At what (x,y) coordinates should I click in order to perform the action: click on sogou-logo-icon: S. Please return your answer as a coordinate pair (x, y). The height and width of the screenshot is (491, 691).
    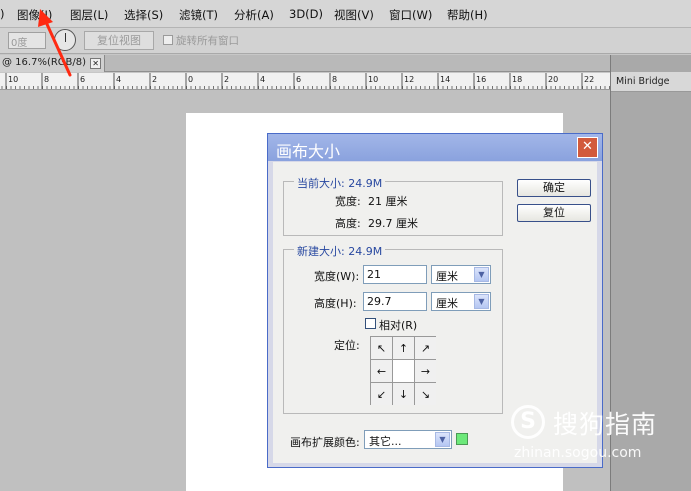
    Looking at the image, I should click on (528, 422).